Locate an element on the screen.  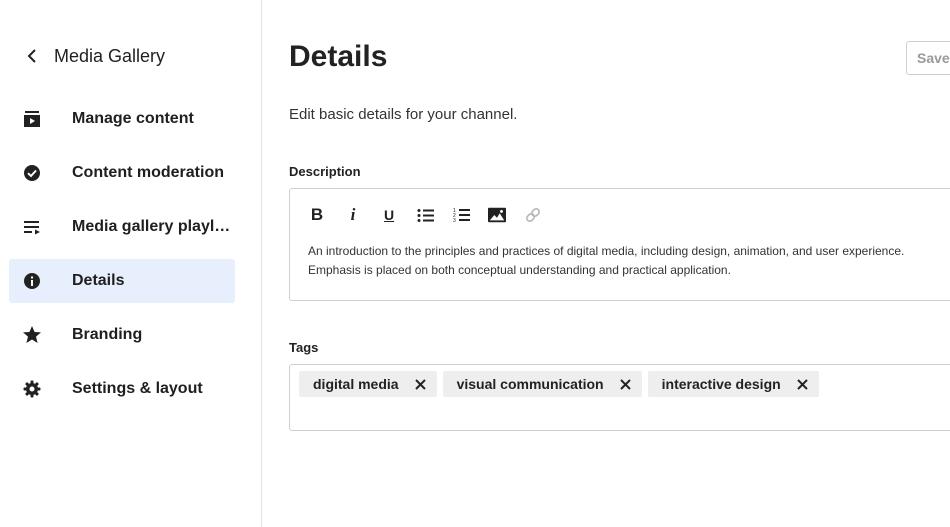
gallery-title: Media Gallery is located at coordinates (109, 56).